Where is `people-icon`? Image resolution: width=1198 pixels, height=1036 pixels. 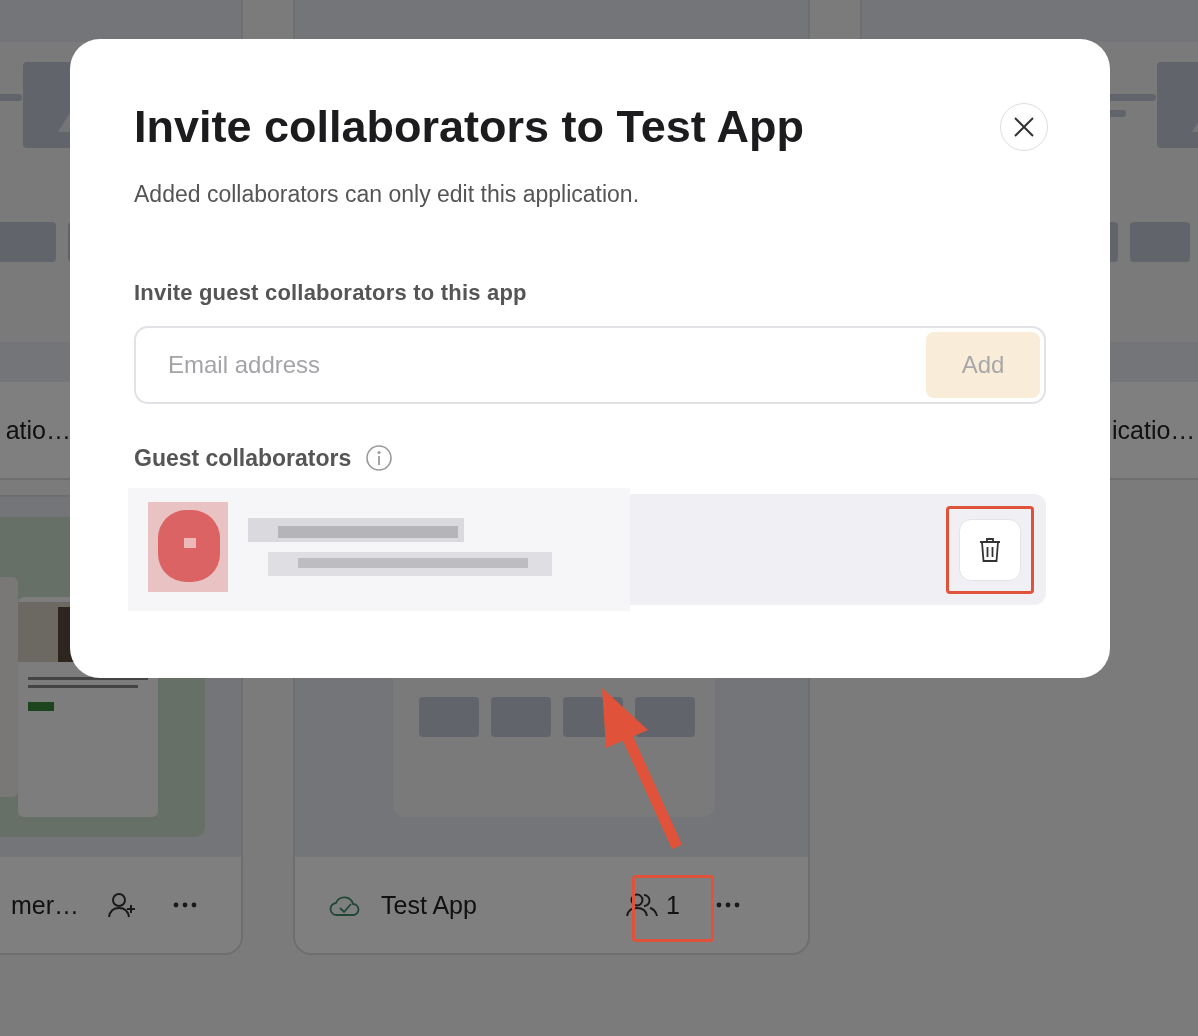 people-icon is located at coordinates (642, 905).